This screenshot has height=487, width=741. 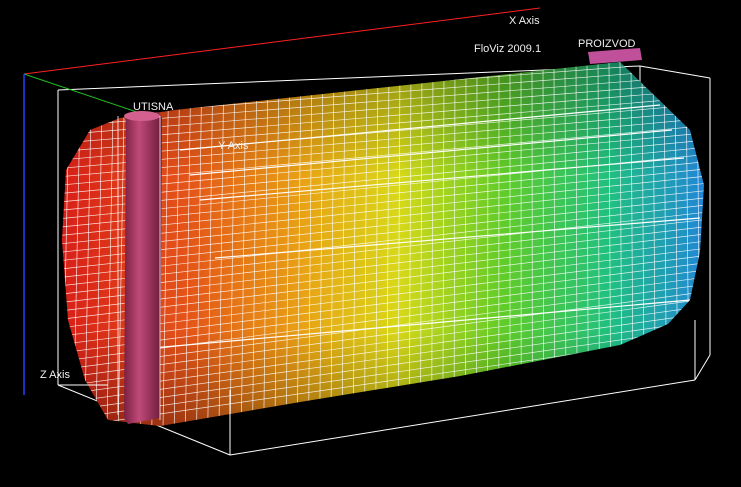 I want to click on inlet-label: UTISNA, so click(x=153, y=107).